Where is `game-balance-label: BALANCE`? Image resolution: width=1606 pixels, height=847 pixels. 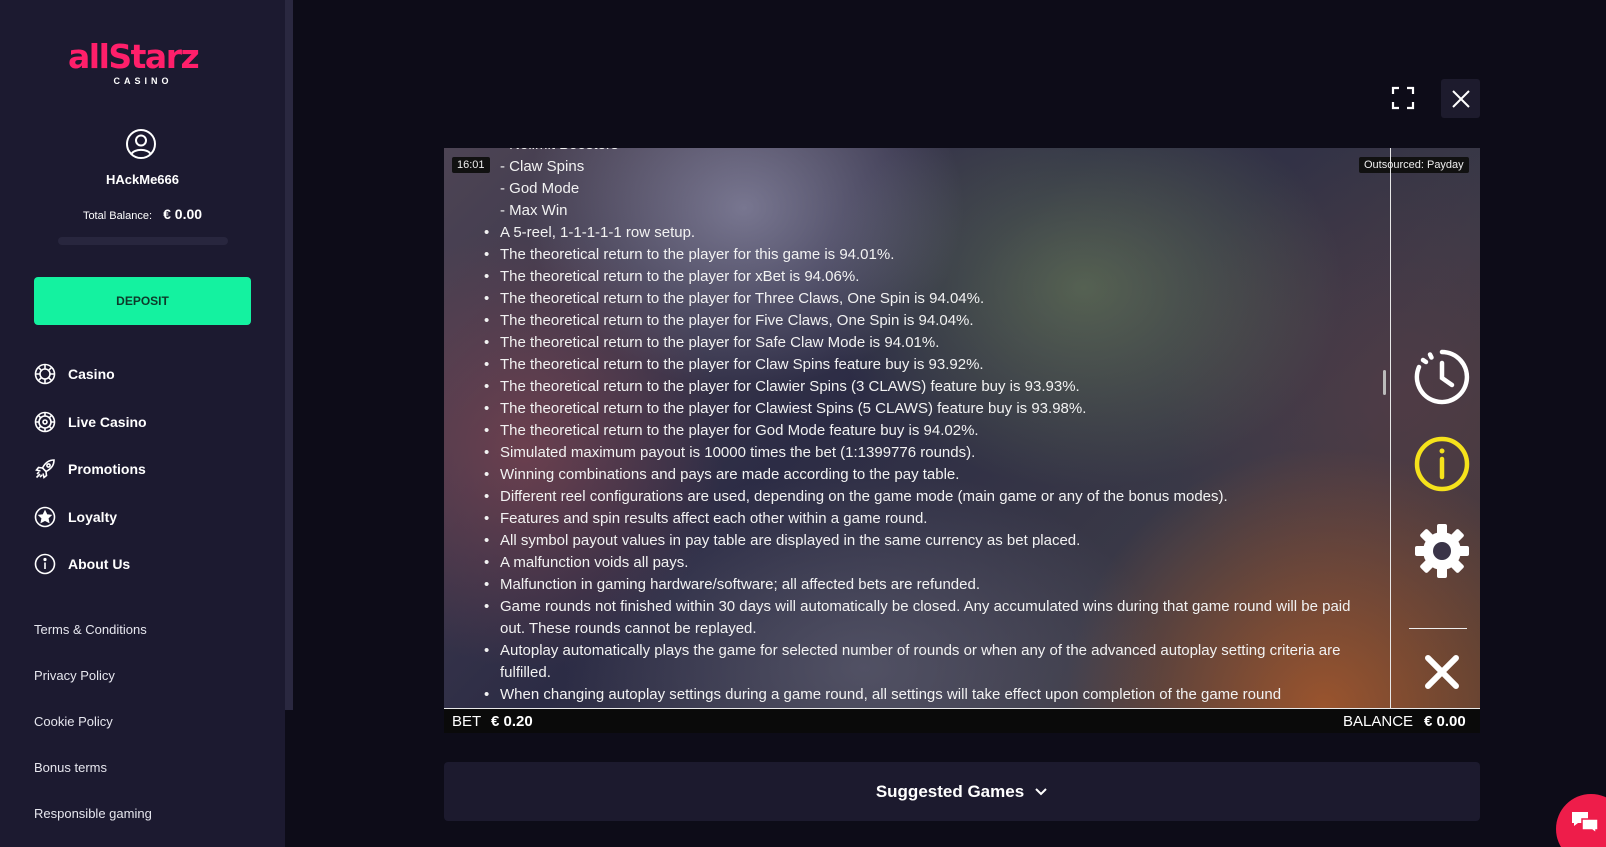 game-balance-label: BALANCE is located at coordinates (1378, 721).